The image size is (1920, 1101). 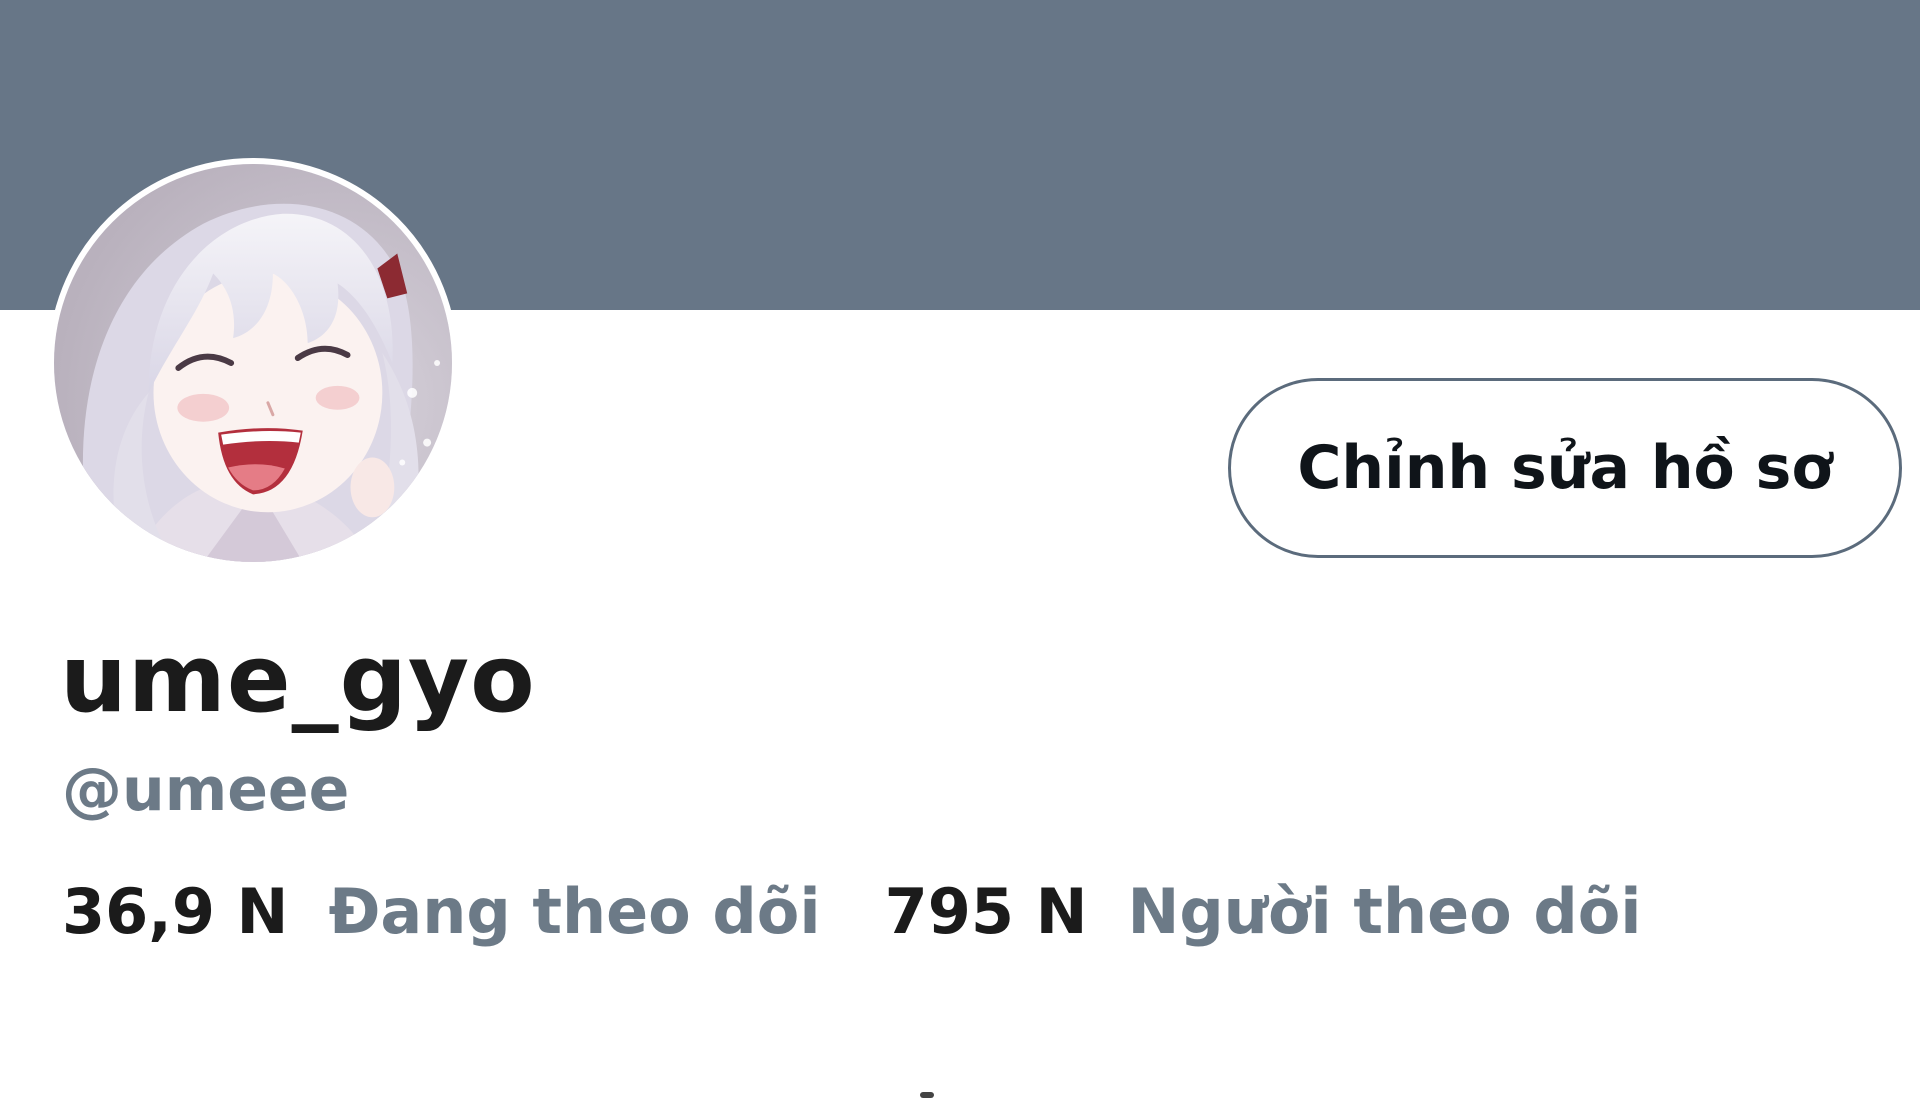 I want to click on followers-stat-link: 795 N Người theo dõi, so click(x=1263, y=911).